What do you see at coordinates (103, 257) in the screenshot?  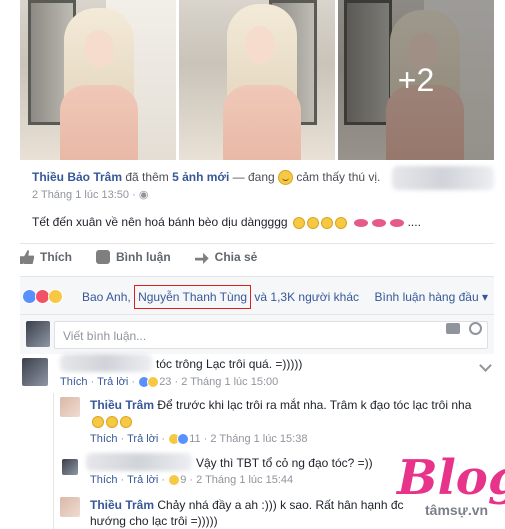 I see `speech-bubble-icon` at bounding box center [103, 257].